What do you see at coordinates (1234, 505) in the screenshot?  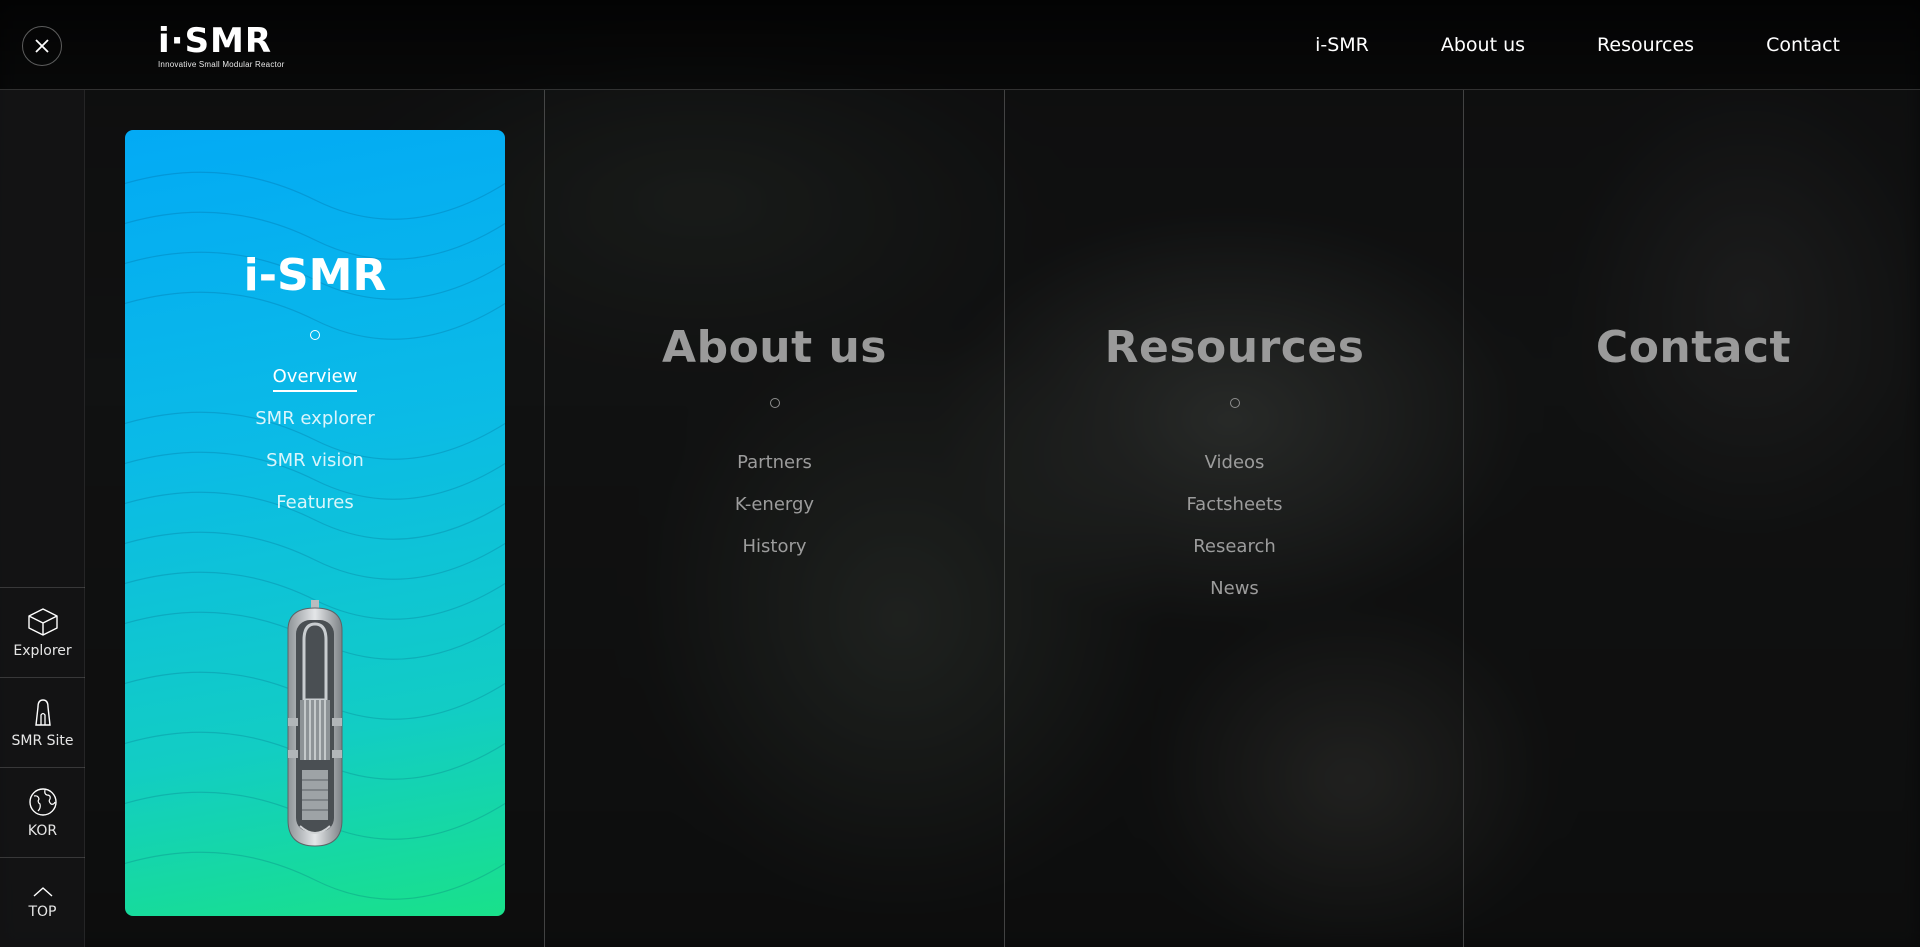 I see `menu-item-factsheets: Factsheets` at bounding box center [1234, 505].